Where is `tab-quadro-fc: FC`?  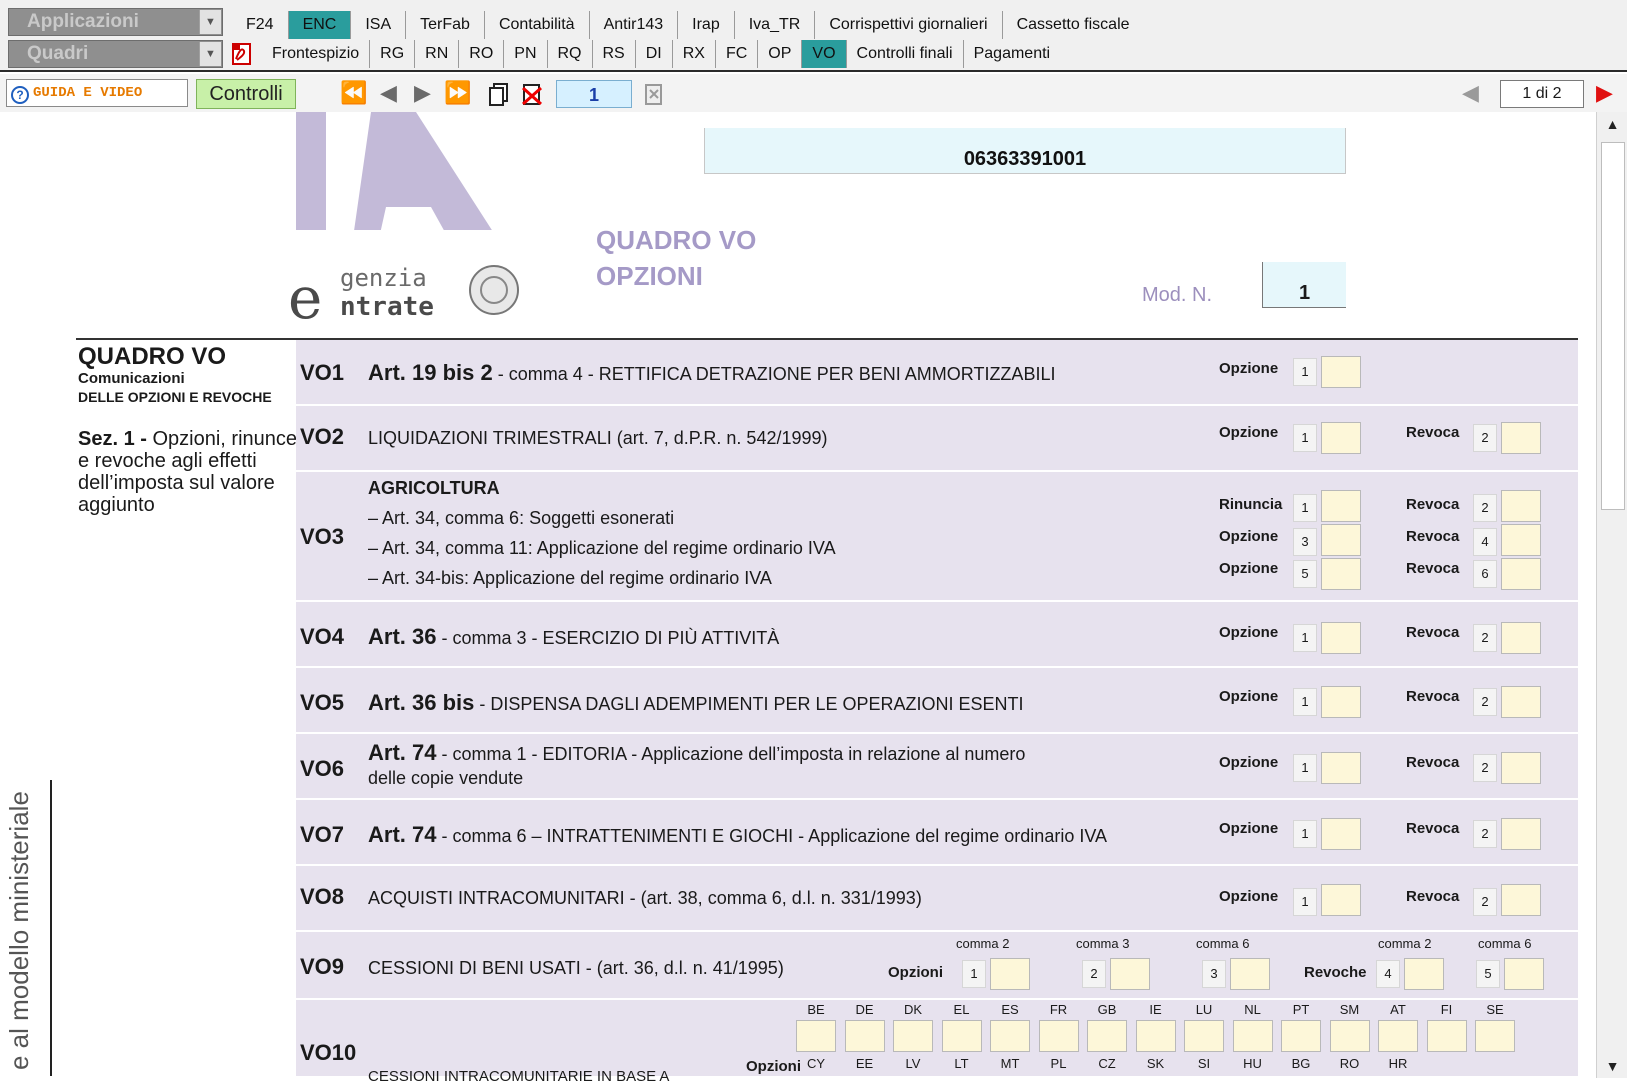
tab-quadro-fc: FC is located at coordinates (737, 54).